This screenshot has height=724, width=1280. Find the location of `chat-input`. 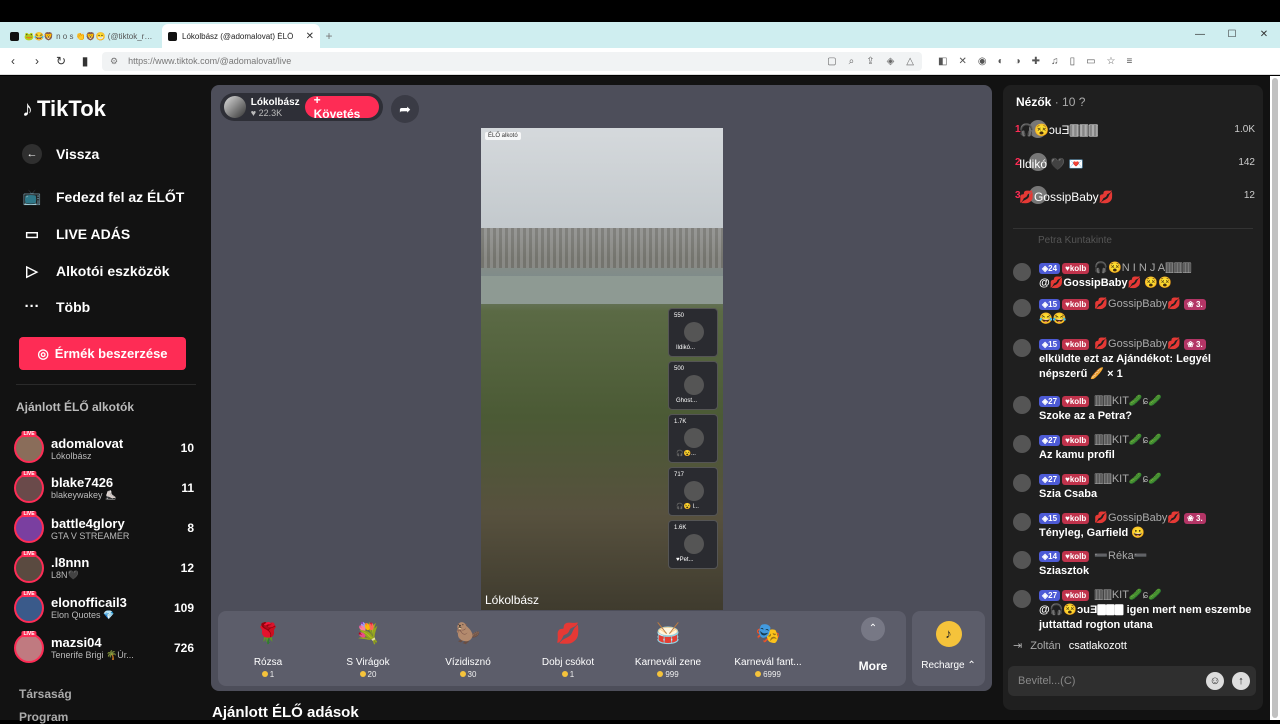

chat-input is located at coordinates (1112, 681).